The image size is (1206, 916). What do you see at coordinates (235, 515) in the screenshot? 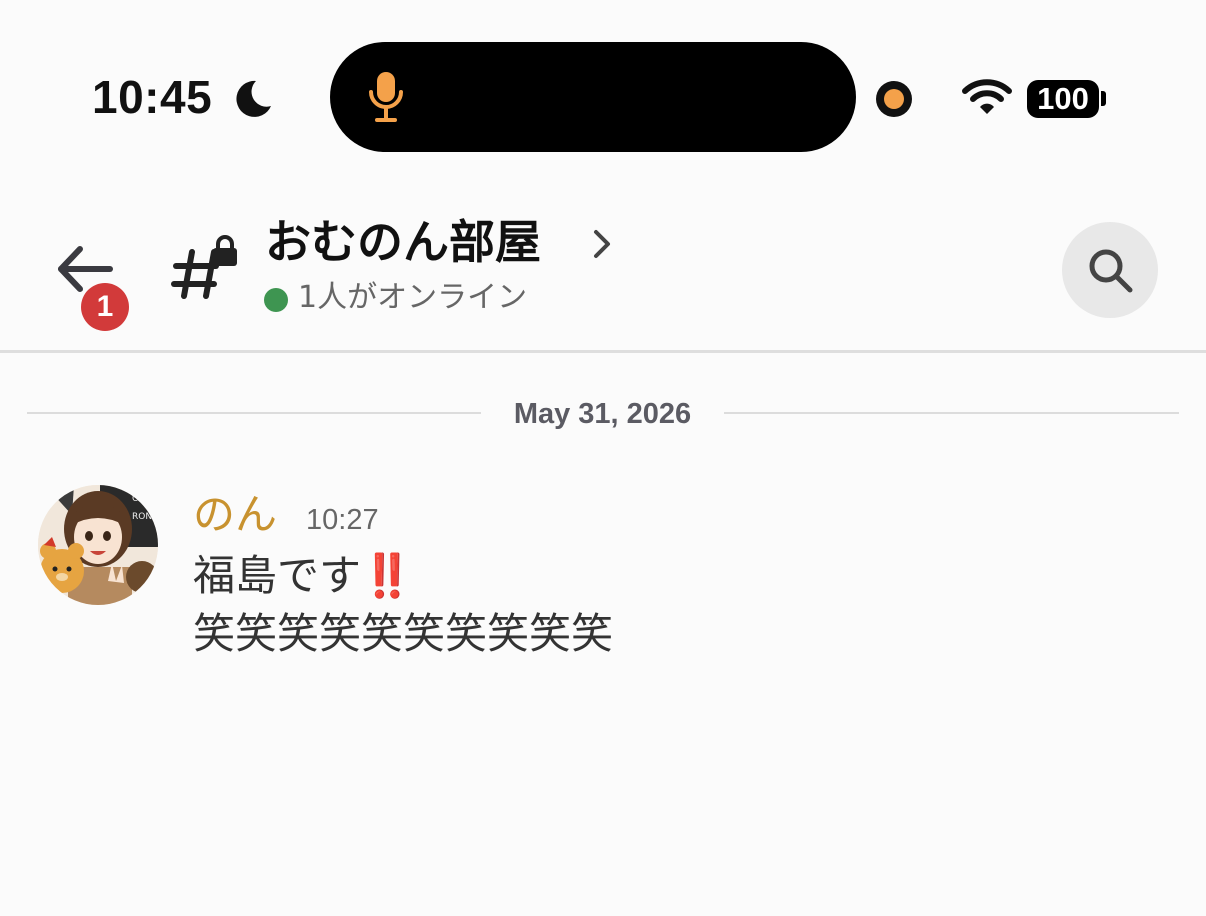
I see `message-username: のん` at bounding box center [235, 515].